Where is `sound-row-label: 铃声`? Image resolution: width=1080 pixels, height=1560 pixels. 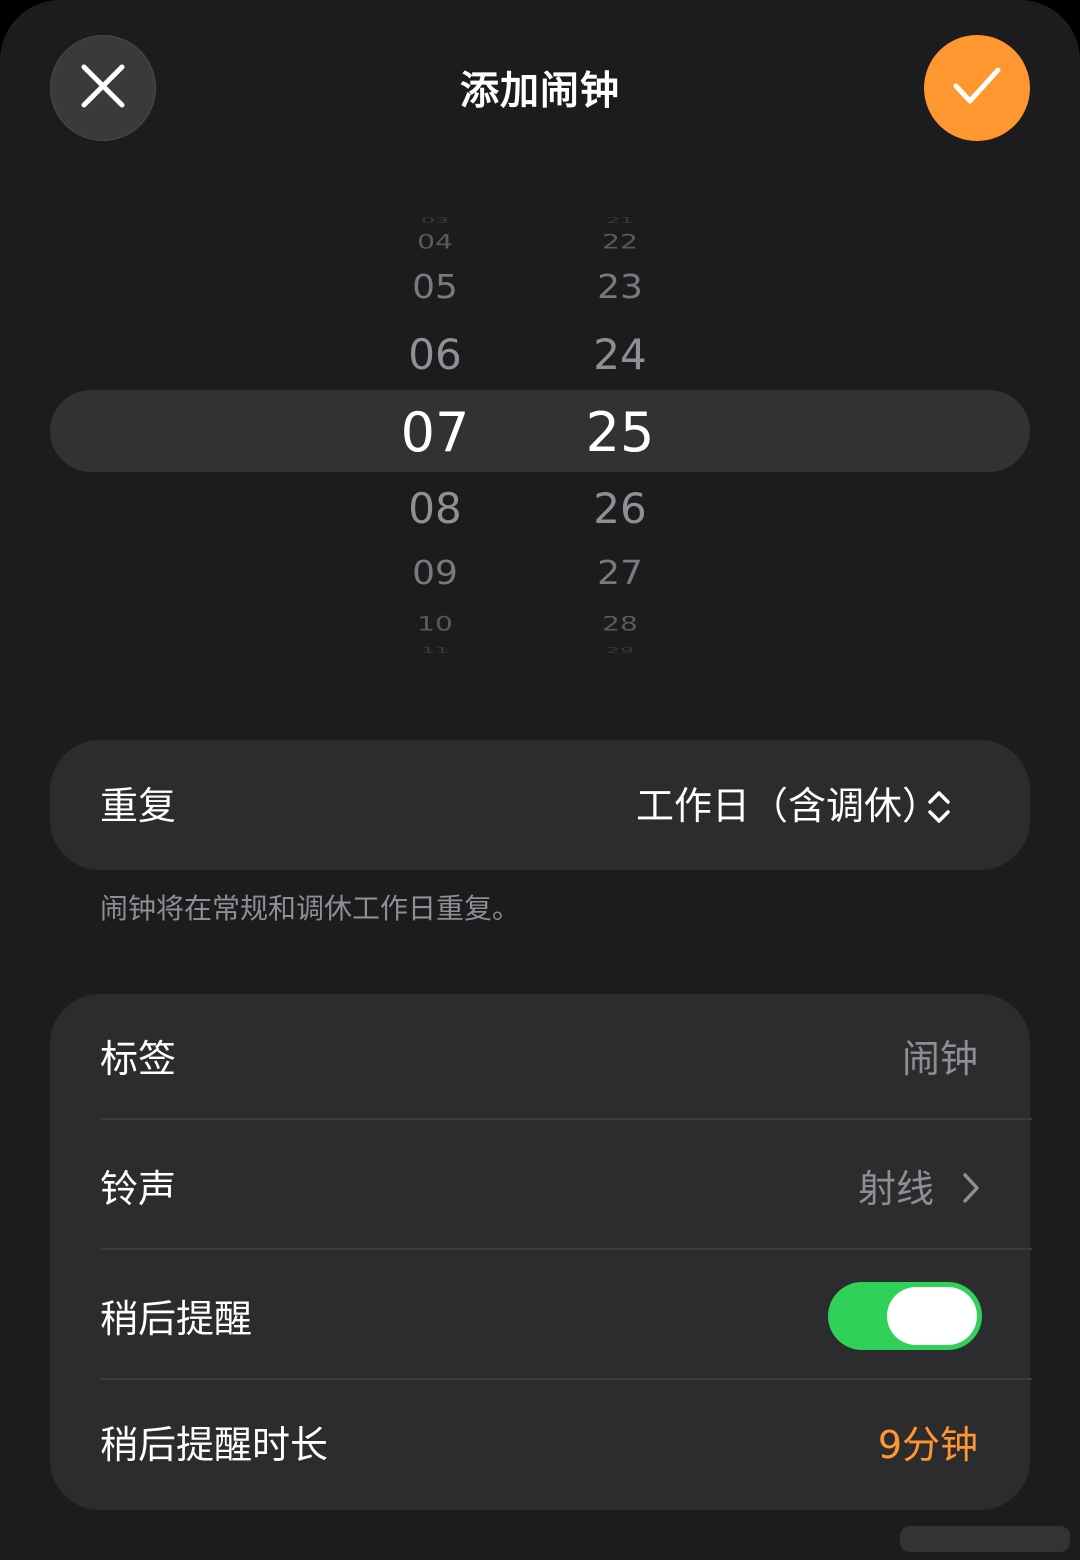 sound-row-label: 铃声 is located at coordinates (138, 1189).